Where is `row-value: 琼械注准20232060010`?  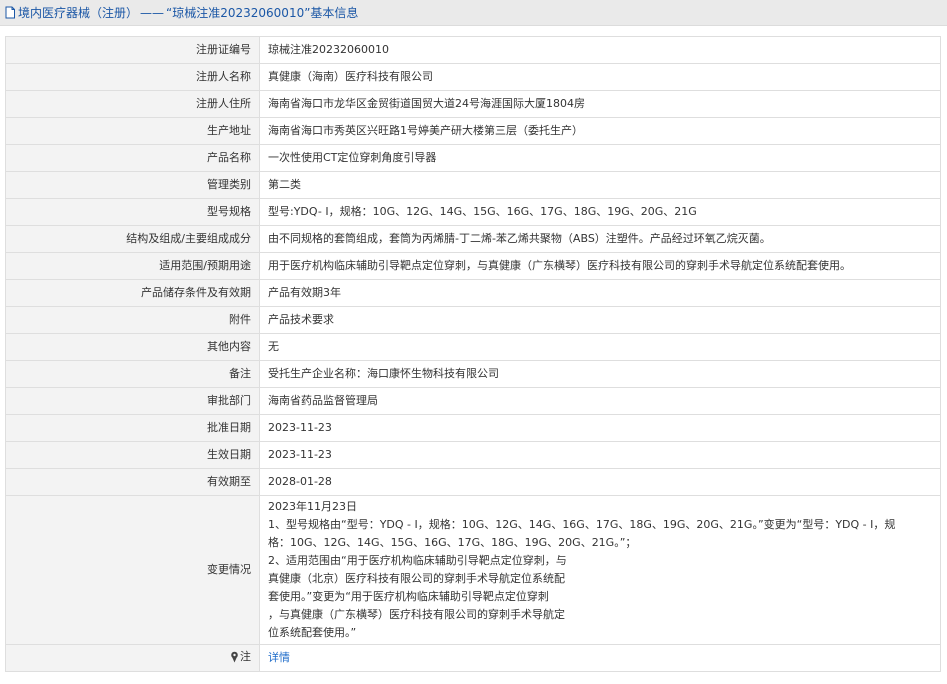 row-value: 琼械注准20232060010 is located at coordinates (600, 50).